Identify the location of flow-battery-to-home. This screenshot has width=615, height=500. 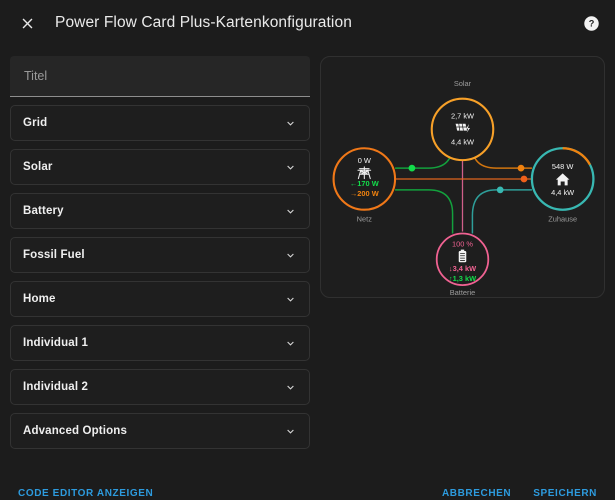
(501, 211).